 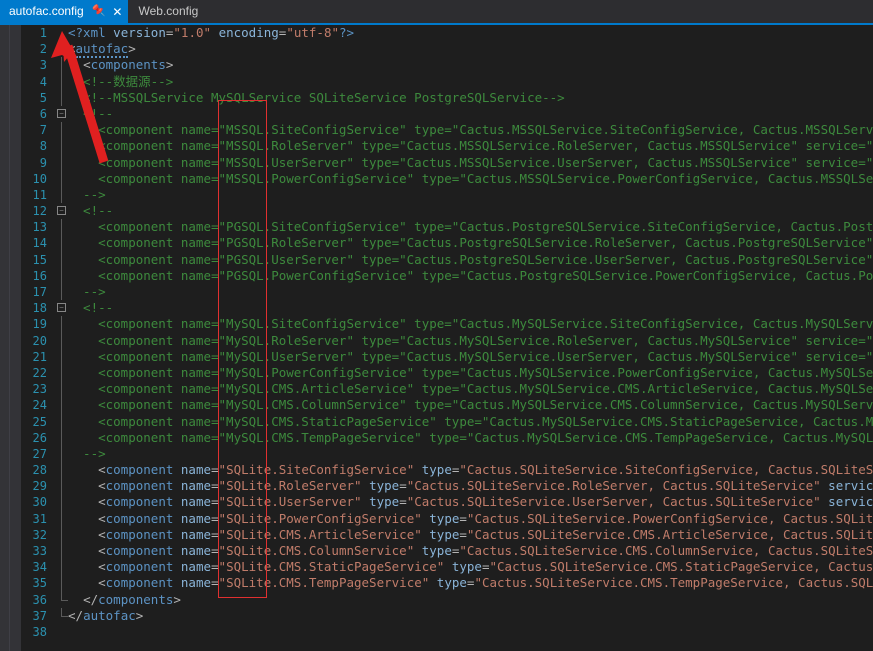 I want to click on code-line-text: -->, so click(x=87, y=453).